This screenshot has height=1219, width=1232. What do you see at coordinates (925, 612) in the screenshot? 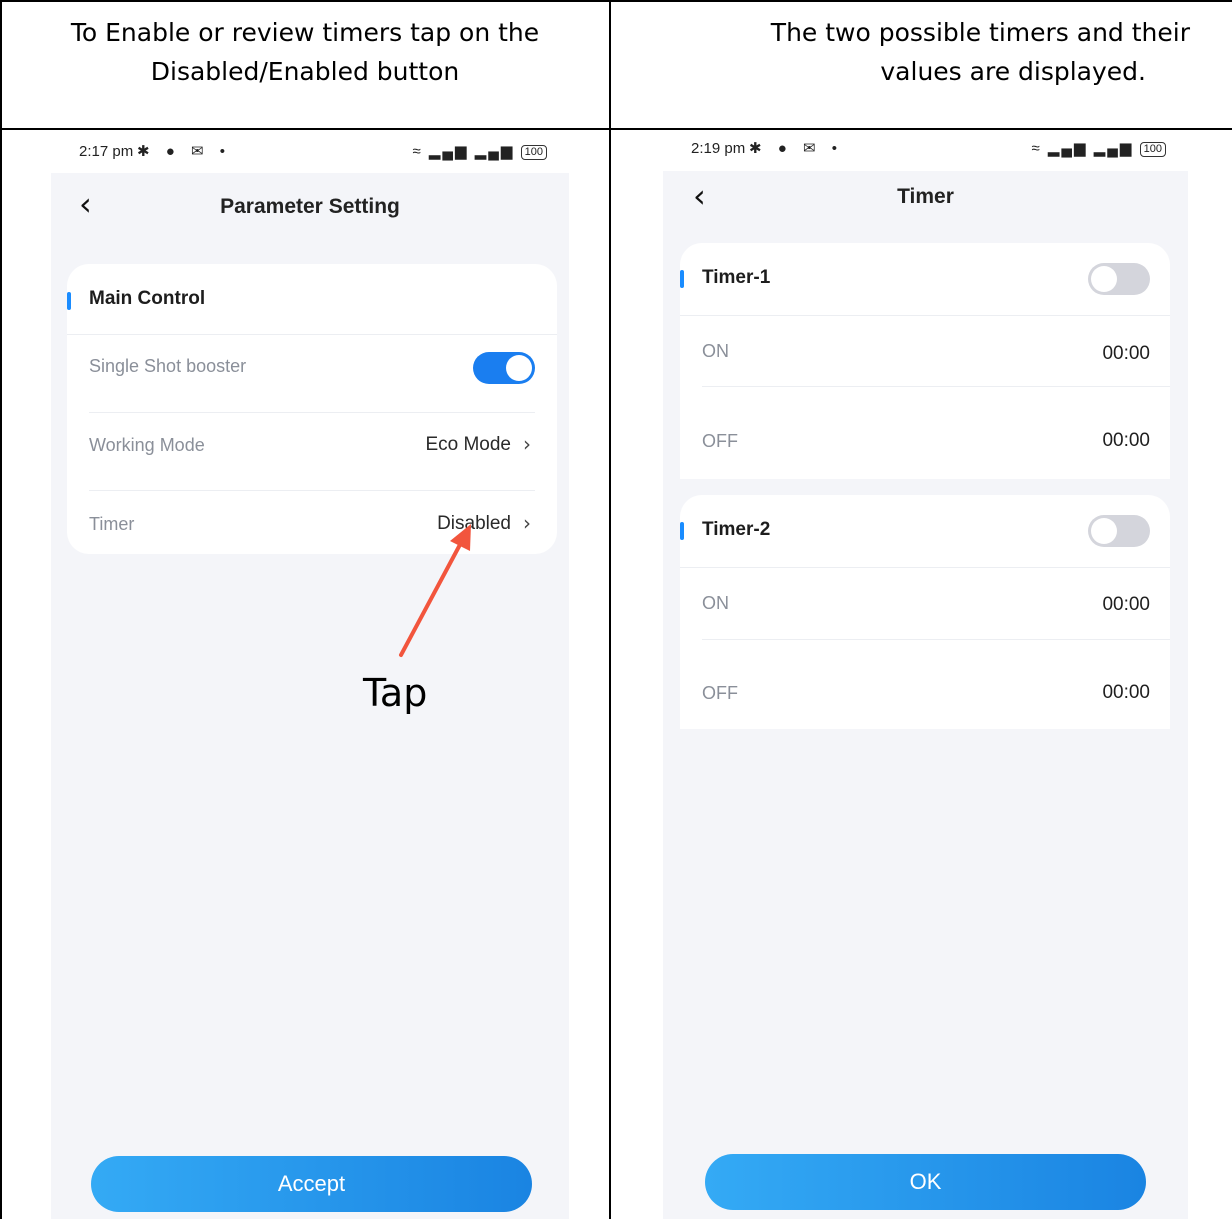
I see `timer-2-card: Timer-2 ON 00:00 OFF 00:00` at bounding box center [925, 612].